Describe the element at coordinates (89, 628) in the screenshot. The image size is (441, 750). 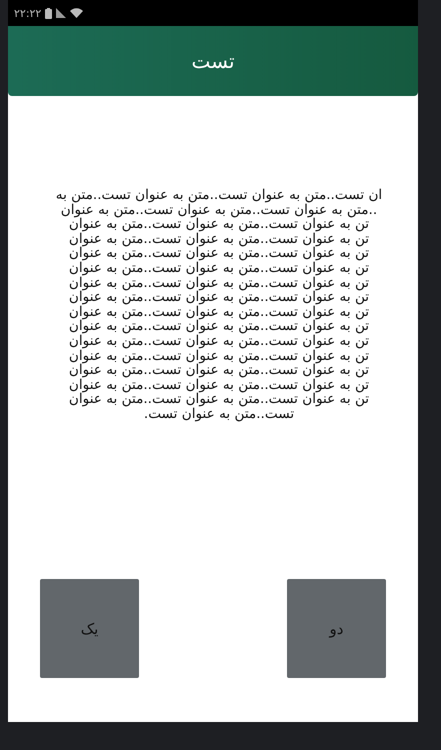
I see `square-button: یک` at that location.